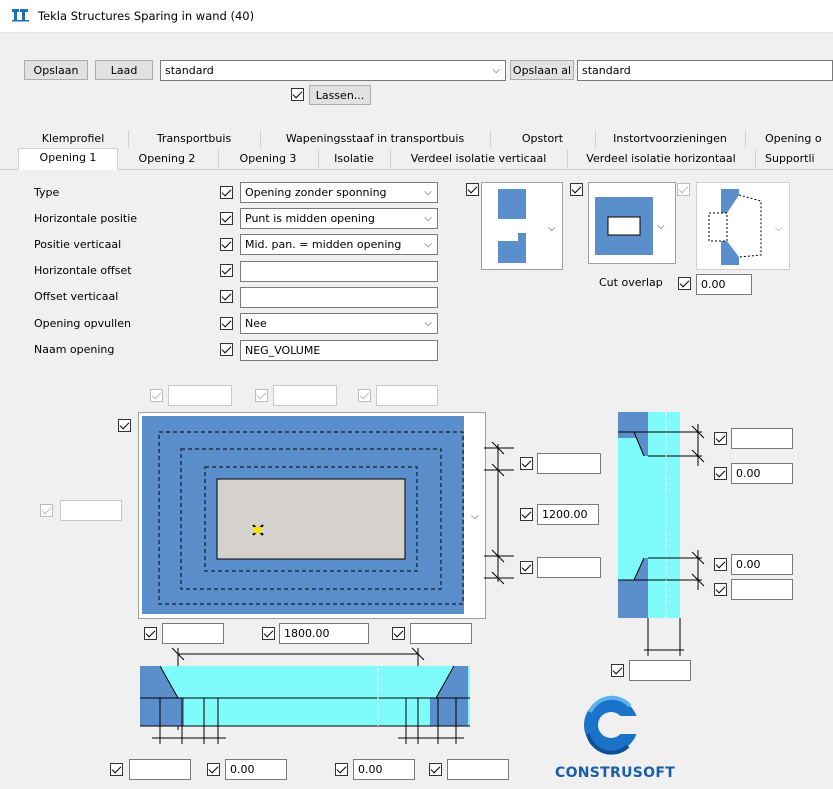 This screenshot has width=833, height=789. Describe the element at coordinates (339, 297) in the screenshot. I see `voffset-input` at that location.